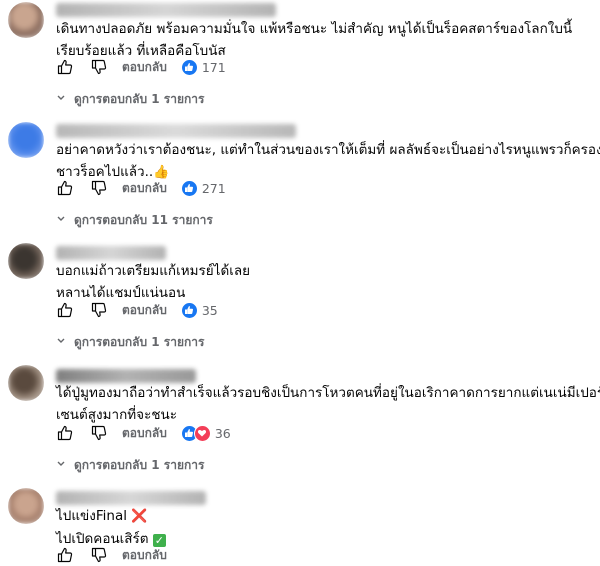 The height and width of the screenshot is (566, 600). I want to click on view-replies-label: ดูการตอบกลับ 11 รายการ, so click(143, 219).